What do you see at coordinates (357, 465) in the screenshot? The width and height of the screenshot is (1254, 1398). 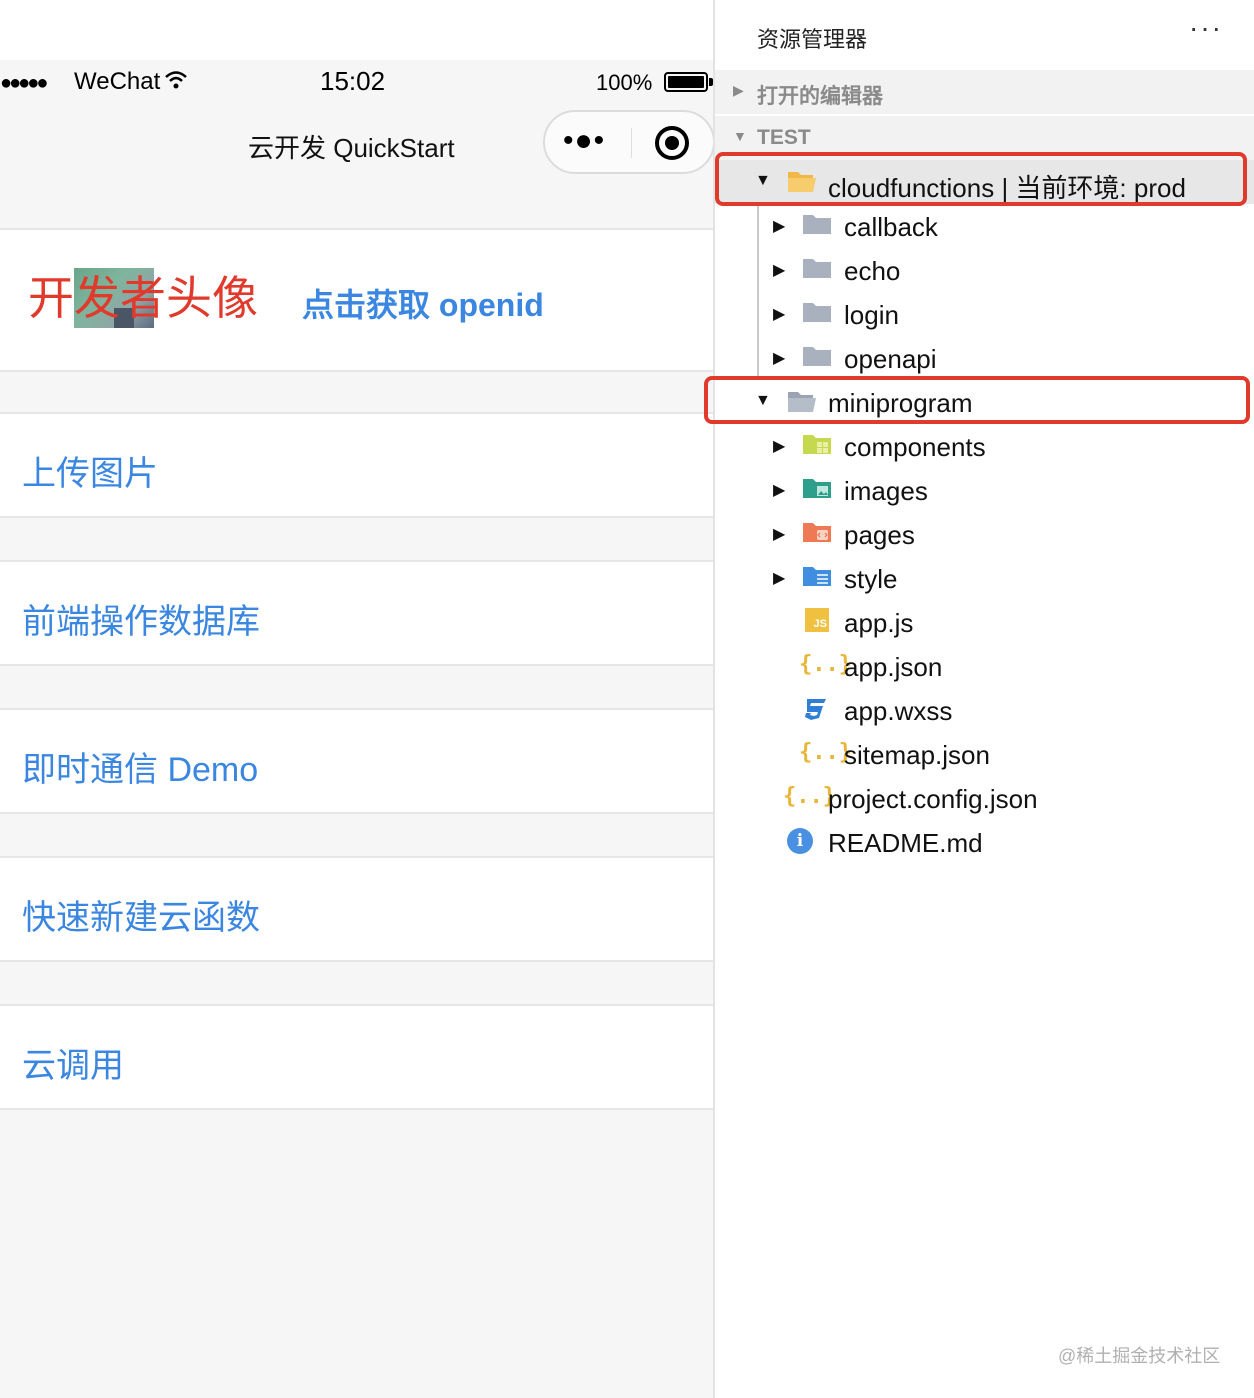 I see `menu-item-upload-image: 上传图片` at bounding box center [357, 465].